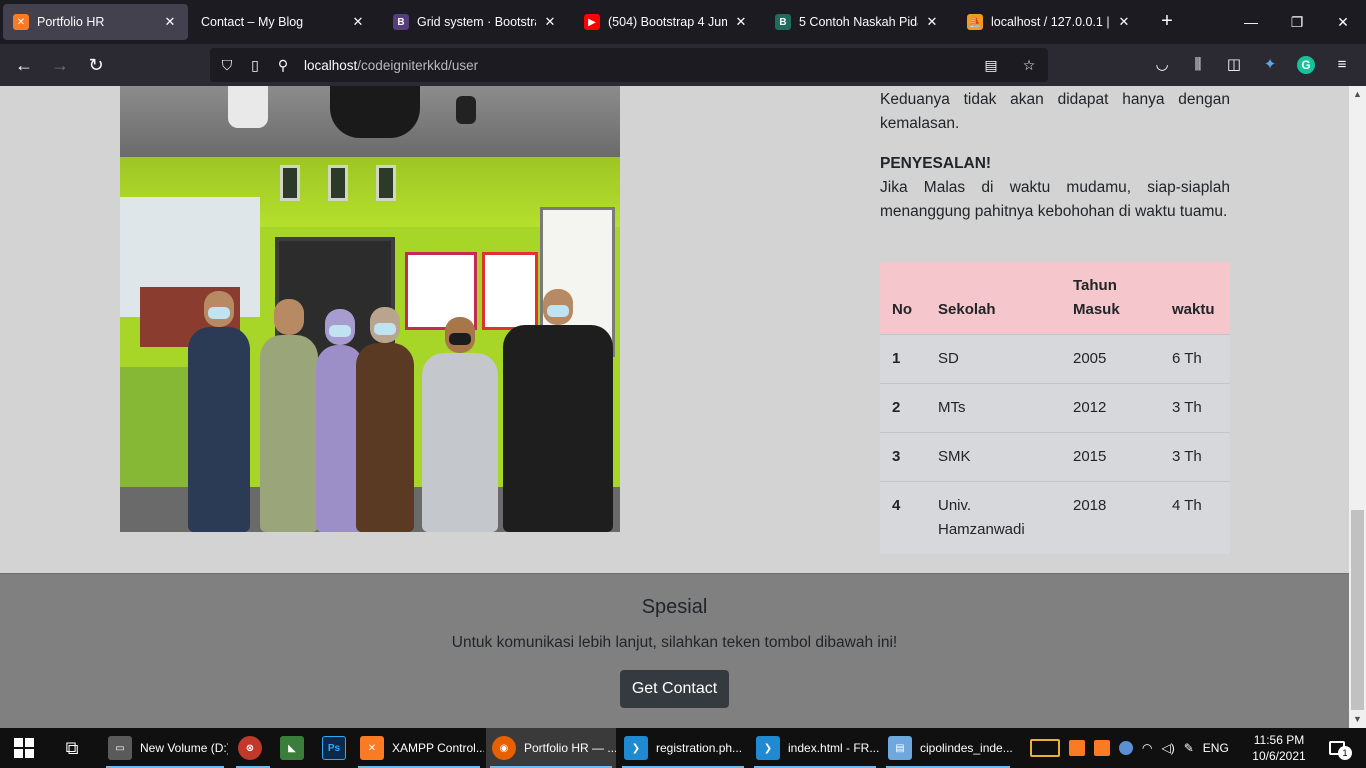 Image resolution: width=1366 pixels, height=768 pixels. Describe the element at coordinates (993, 298) in the screenshot. I see `header-sekolah: Sekolah` at that location.